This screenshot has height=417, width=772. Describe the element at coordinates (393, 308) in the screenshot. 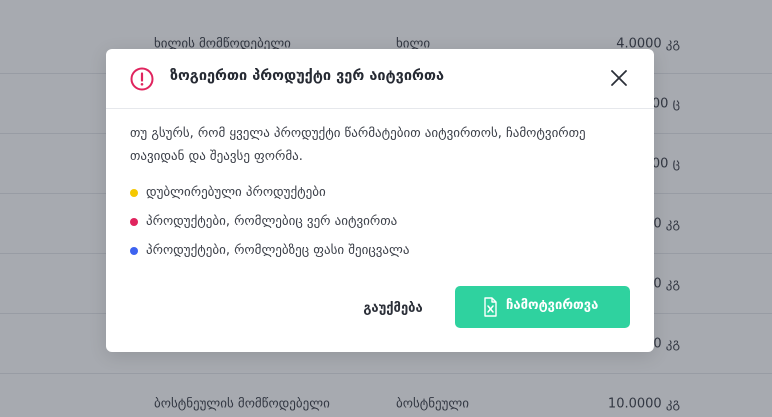

I see `cancel-button: გაუქმება` at that location.